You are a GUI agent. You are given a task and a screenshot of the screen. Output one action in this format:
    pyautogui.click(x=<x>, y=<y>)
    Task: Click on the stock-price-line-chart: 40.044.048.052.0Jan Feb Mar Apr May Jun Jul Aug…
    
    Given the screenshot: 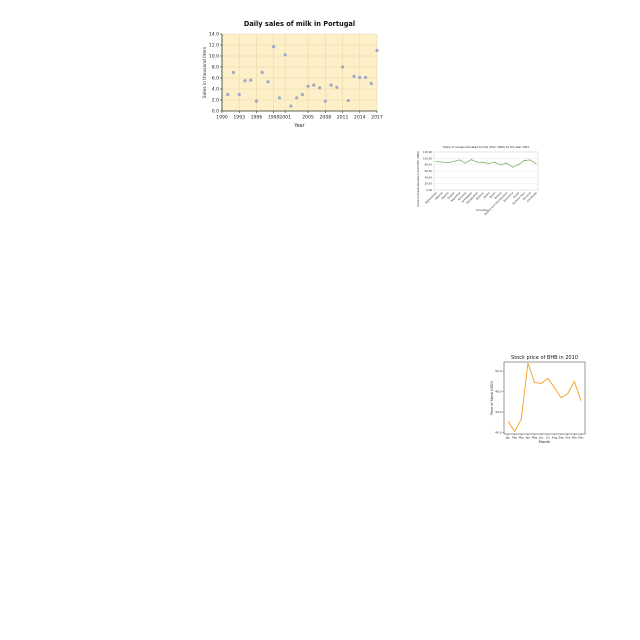 What is the action you would take?
    pyautogui.click(x=538, y=399)
    